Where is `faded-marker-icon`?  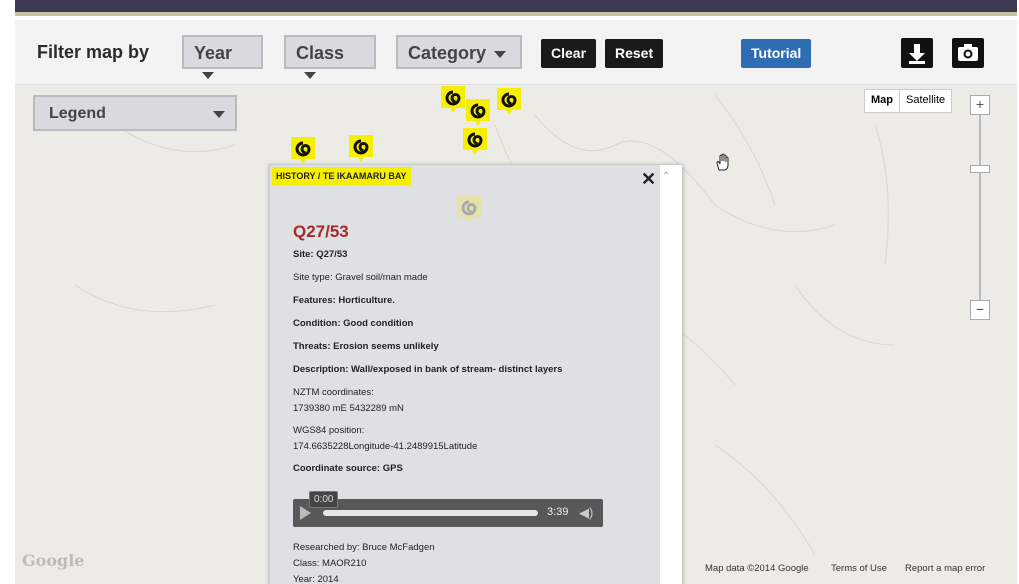
faded-marker-icon is located at coordinates (469, 209).